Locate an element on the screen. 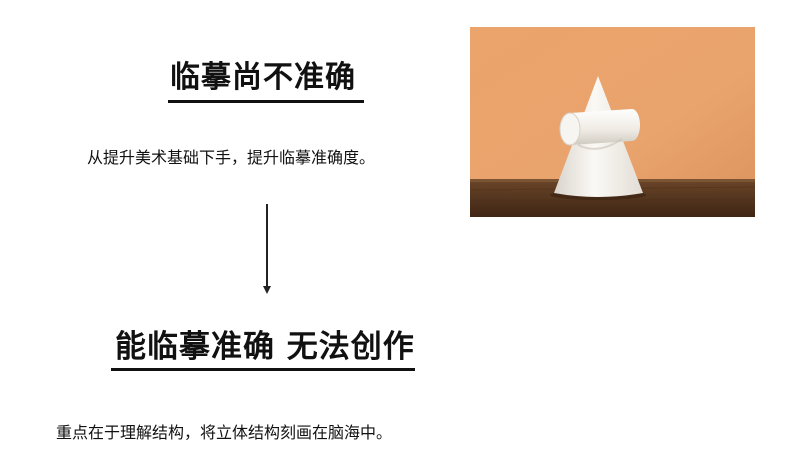 This screenshot has height=459, width=790. down-arrow-icon is located at coordinates (267, 290).